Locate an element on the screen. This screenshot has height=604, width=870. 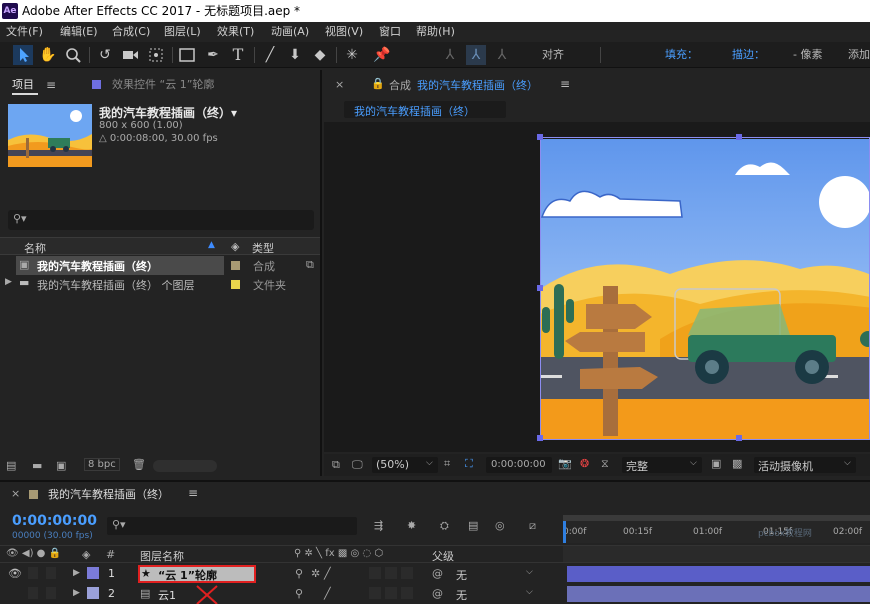
zoom-dropdown: (50%) ⌵ is located at coordinates (405, 465).